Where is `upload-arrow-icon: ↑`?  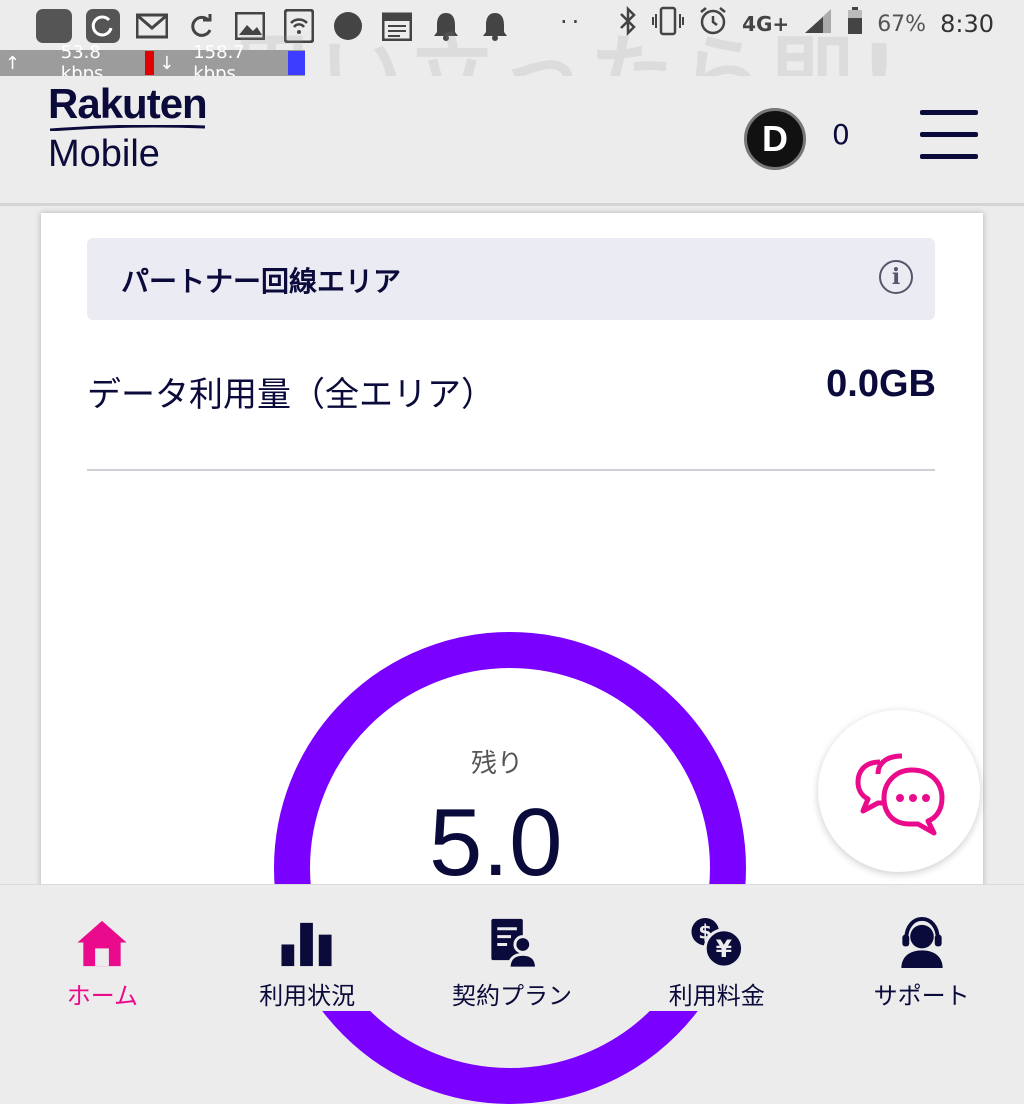 upload-arrow-icon: ↑ is located at coordinates (12, 63).